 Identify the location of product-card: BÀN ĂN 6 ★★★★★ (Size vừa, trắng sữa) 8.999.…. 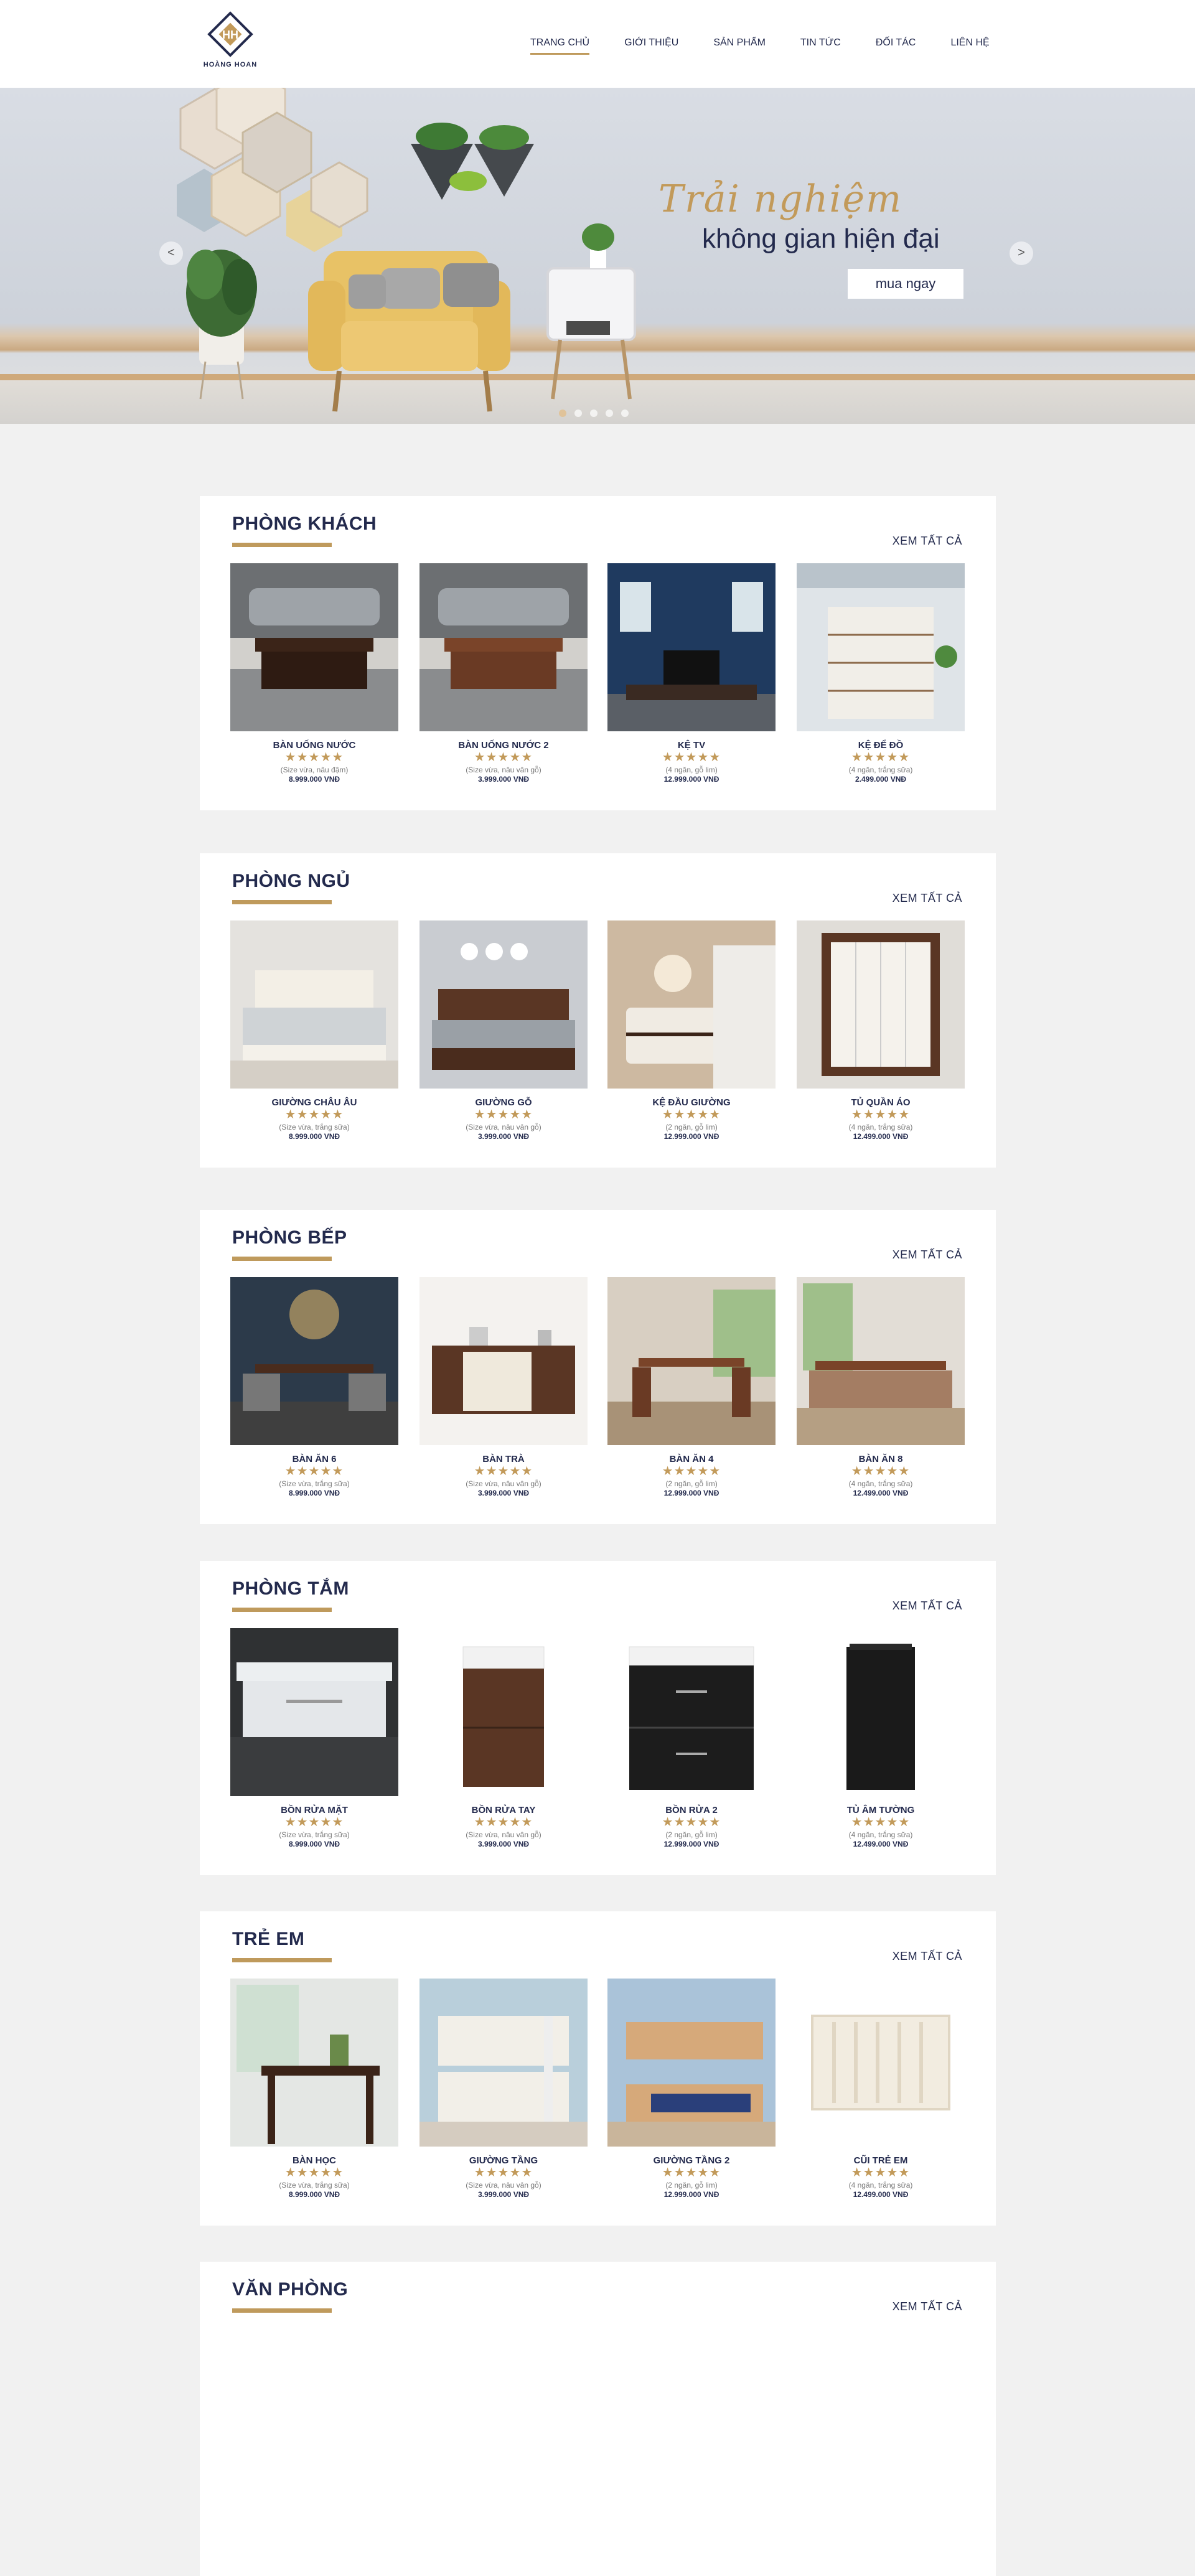
(314, 1395).